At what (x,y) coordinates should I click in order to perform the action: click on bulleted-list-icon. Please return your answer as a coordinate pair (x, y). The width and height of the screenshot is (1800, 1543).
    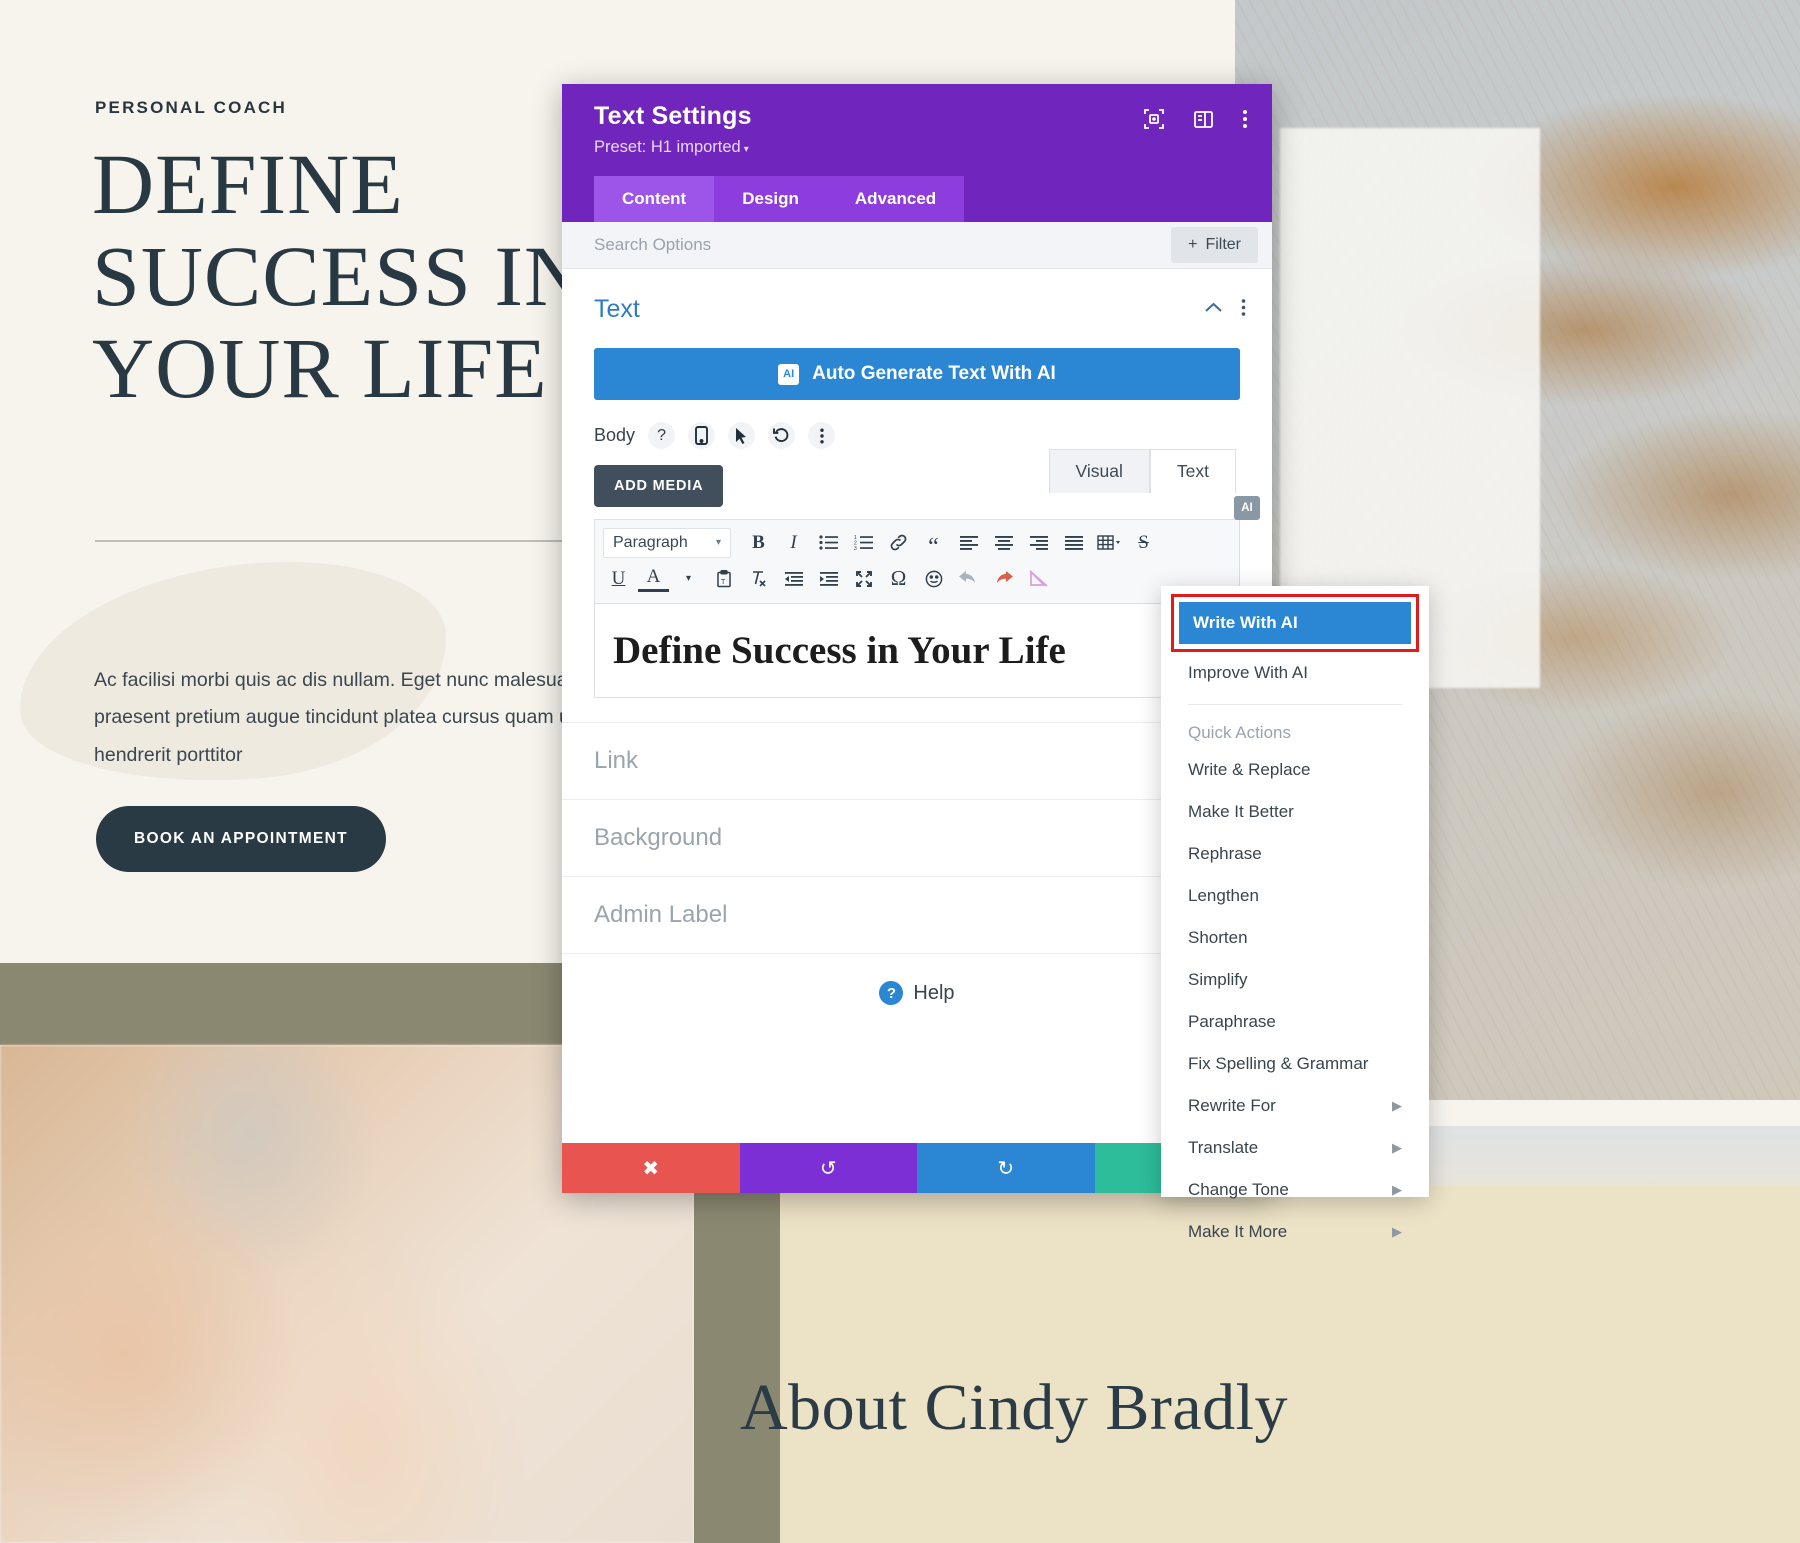
    Looking at the image, I should click on (828, 542).